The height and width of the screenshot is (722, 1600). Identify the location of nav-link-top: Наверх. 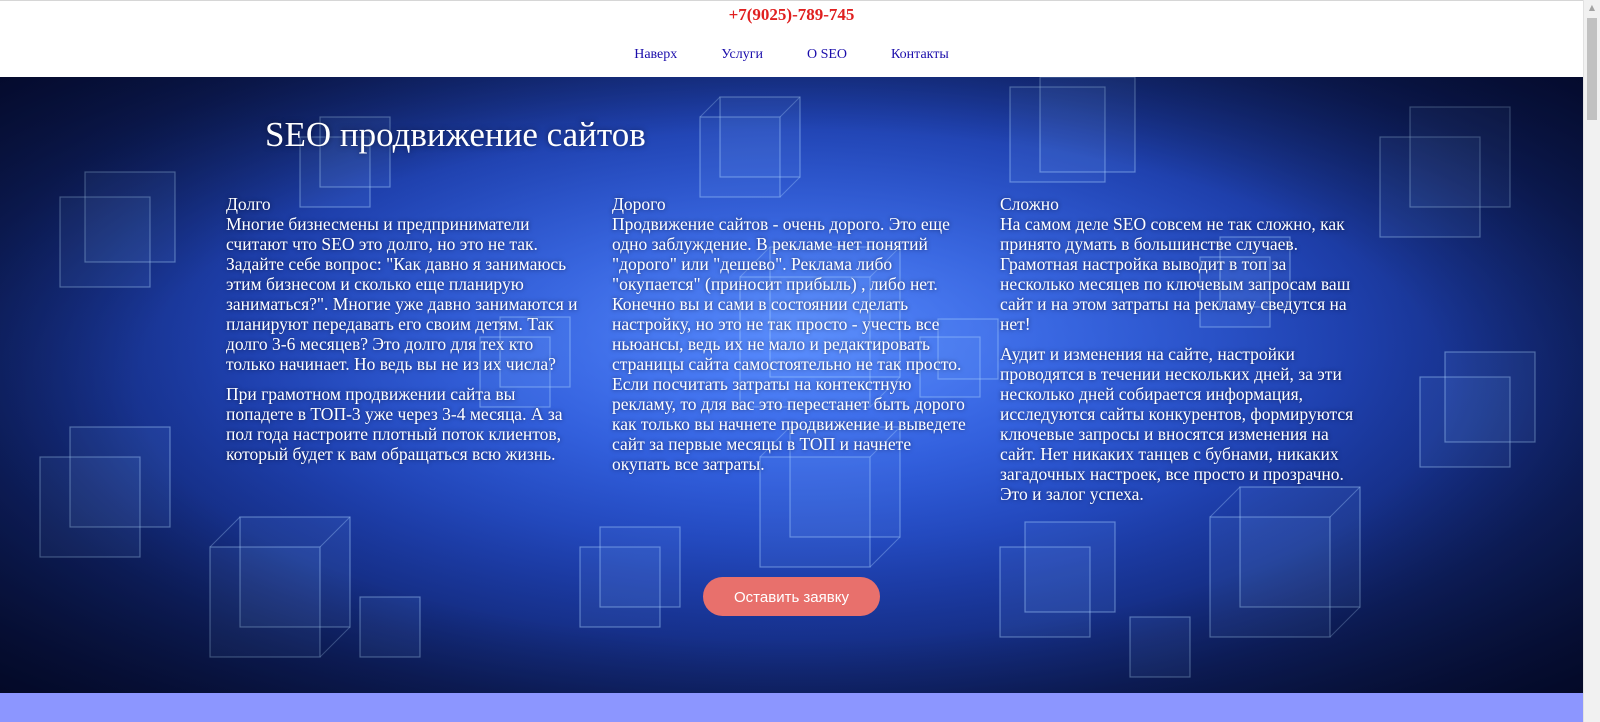
(655, 55).